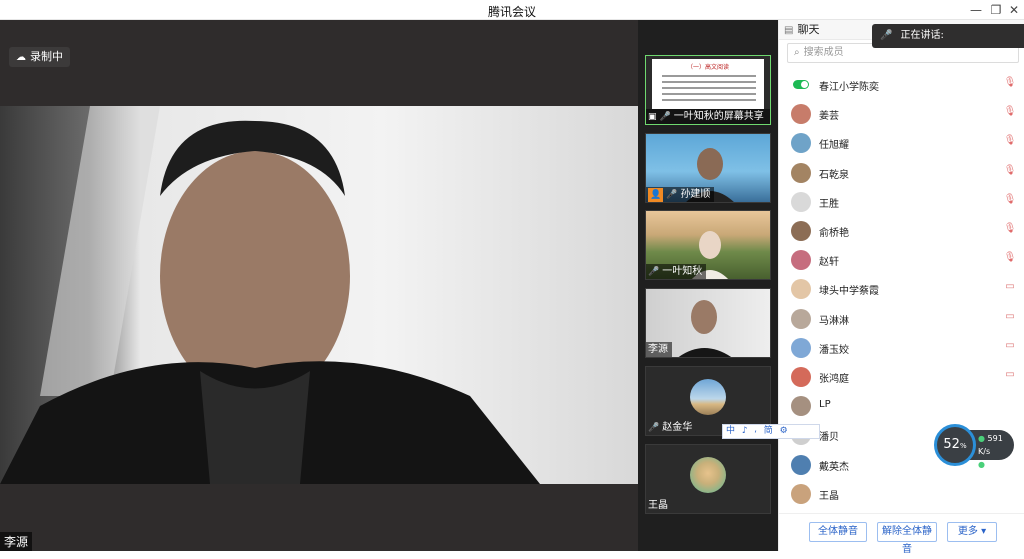 The height and width of the screenshot is (559, 1024). I want to click on member-name: 王晶, so click(829, 496).